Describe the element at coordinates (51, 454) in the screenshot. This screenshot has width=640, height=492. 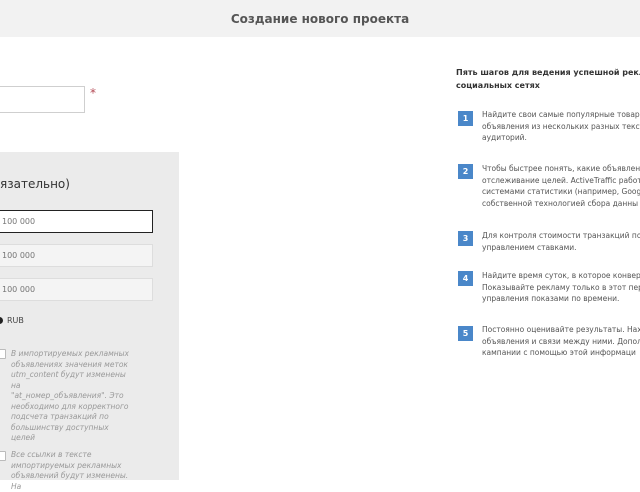
I see `note-line: Все ссылки в тексте` at that location.